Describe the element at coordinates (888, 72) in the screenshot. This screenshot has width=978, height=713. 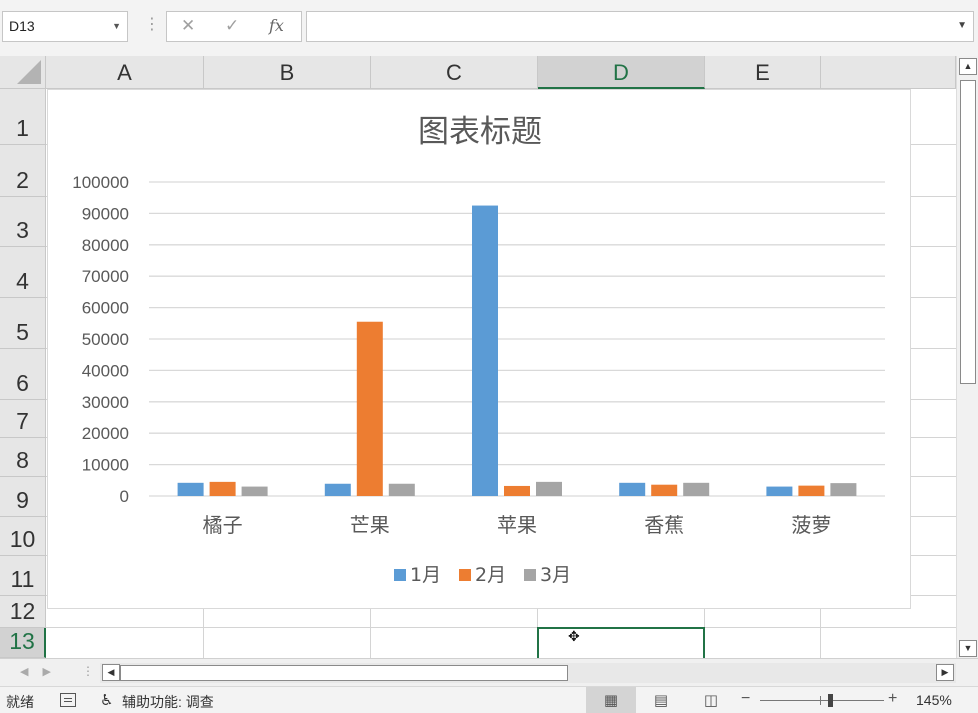
I see `column-header-filler` at that location.